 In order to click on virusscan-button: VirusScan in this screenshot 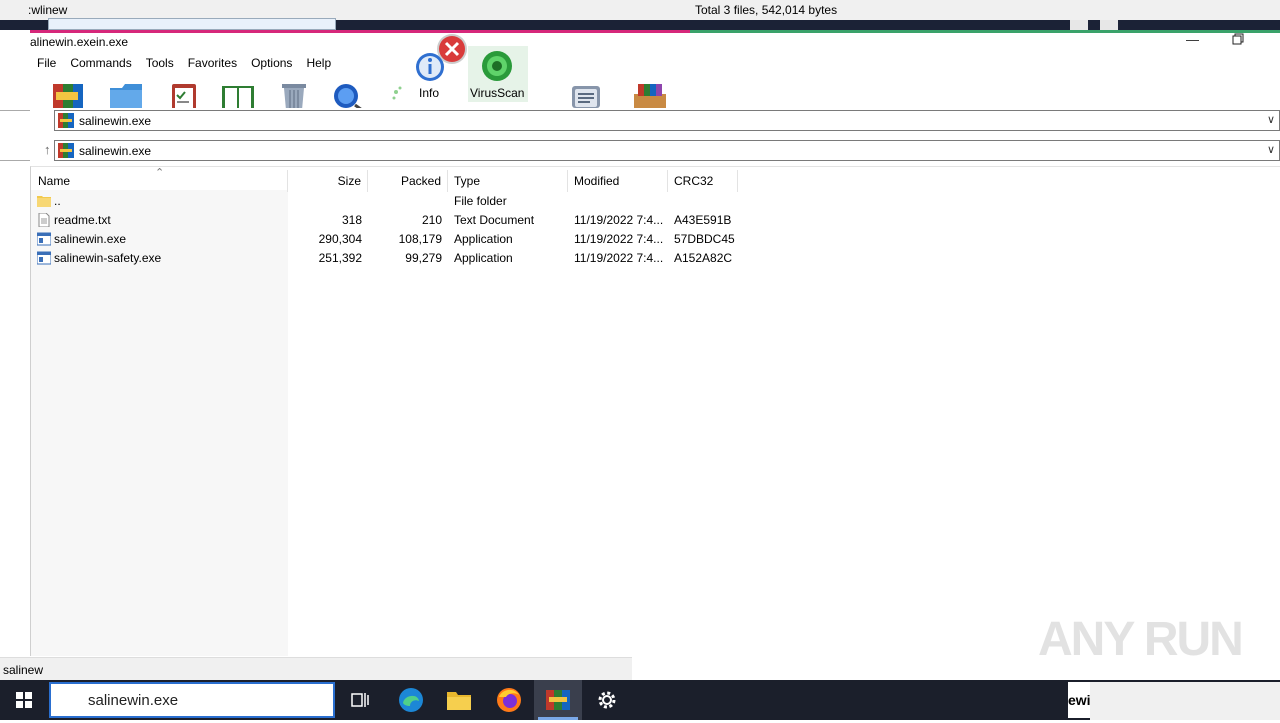, I will do `click(498, 74)`.